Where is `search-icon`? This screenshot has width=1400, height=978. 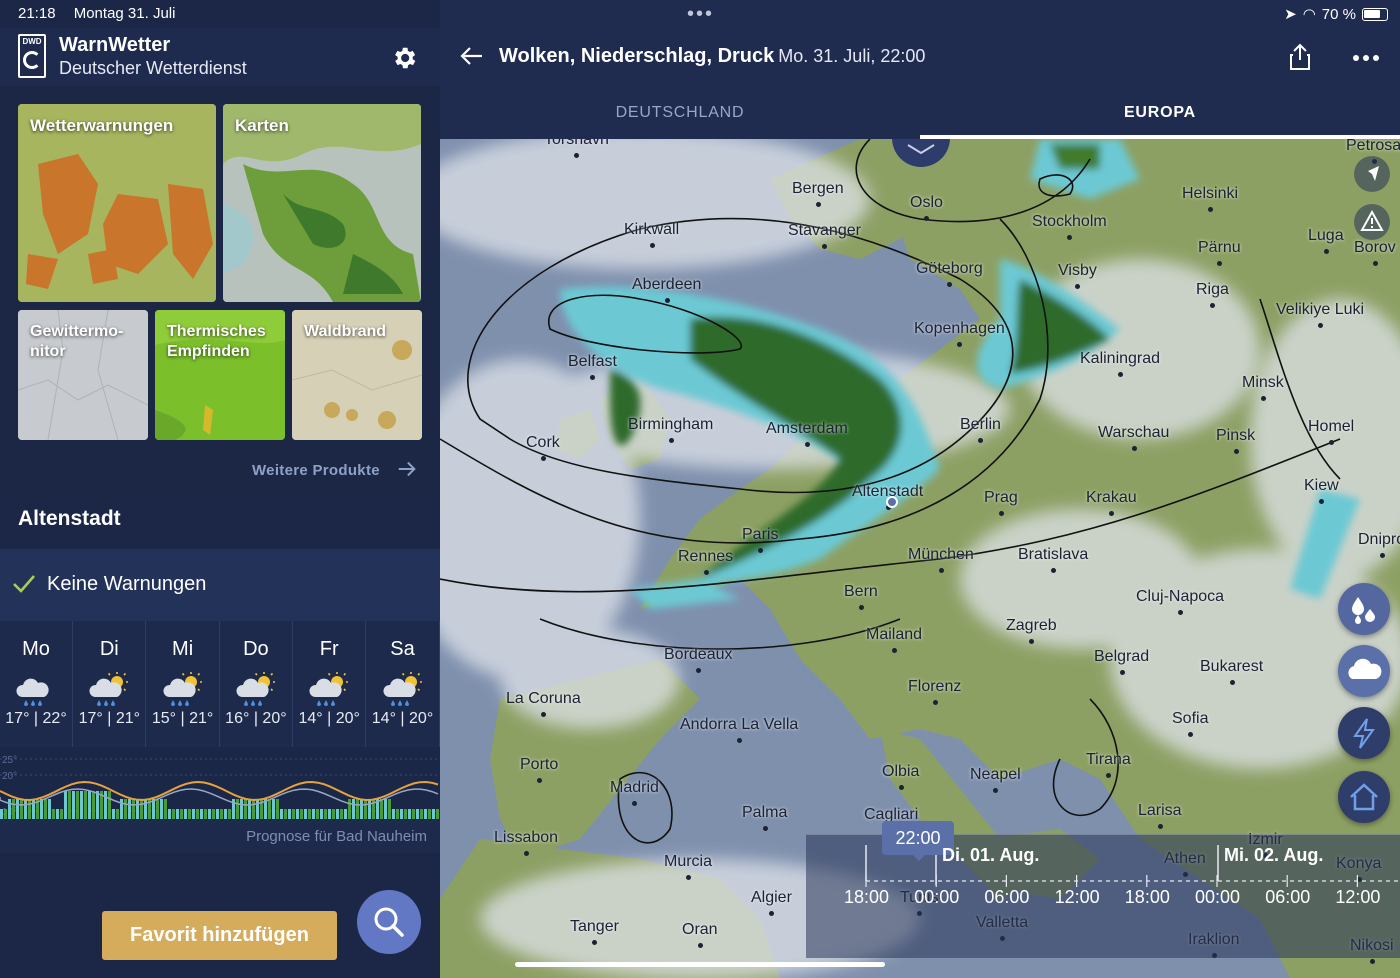
search-icon is located at coordinates (389, 922).